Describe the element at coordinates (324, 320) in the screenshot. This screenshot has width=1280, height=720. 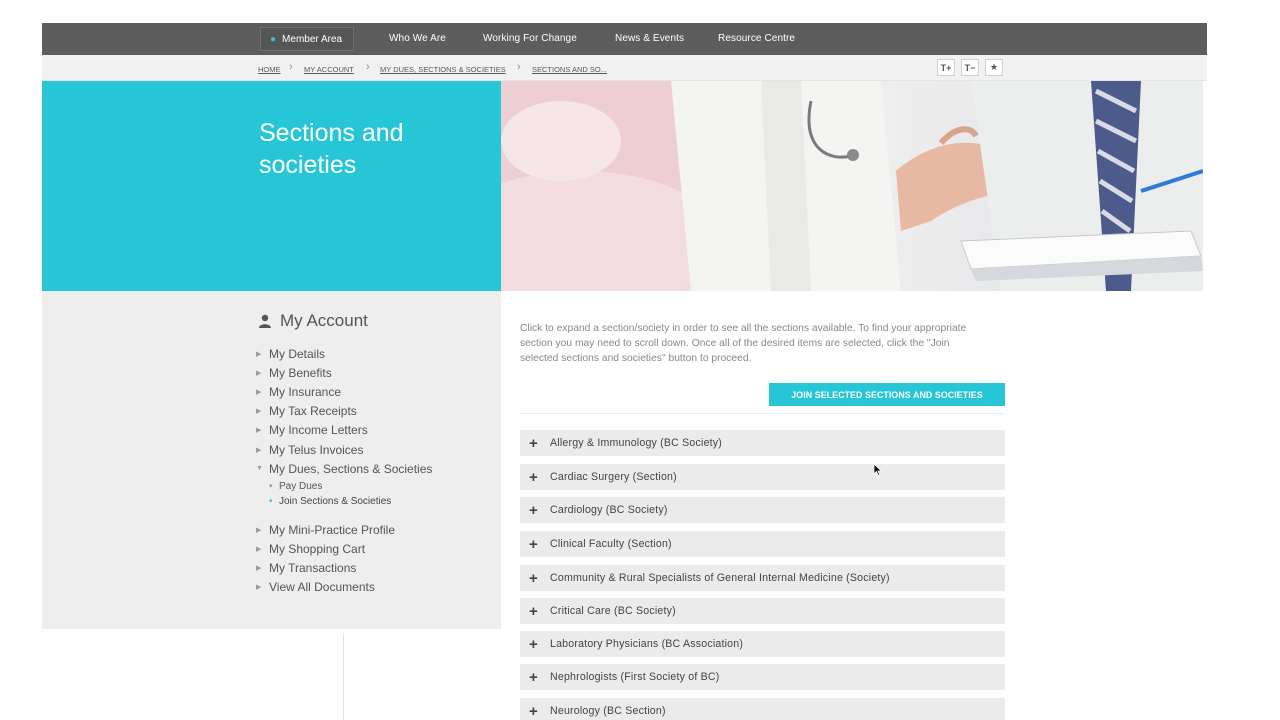
I see `sidebar-title: My Account` at that location.